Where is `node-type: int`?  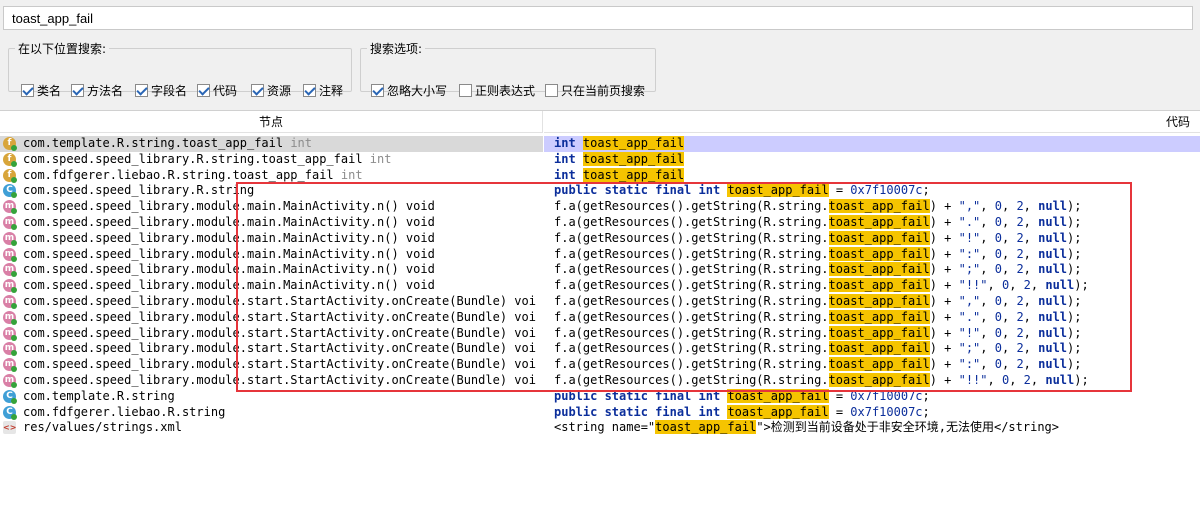
node-type: int is located at coordinates (377, 158).